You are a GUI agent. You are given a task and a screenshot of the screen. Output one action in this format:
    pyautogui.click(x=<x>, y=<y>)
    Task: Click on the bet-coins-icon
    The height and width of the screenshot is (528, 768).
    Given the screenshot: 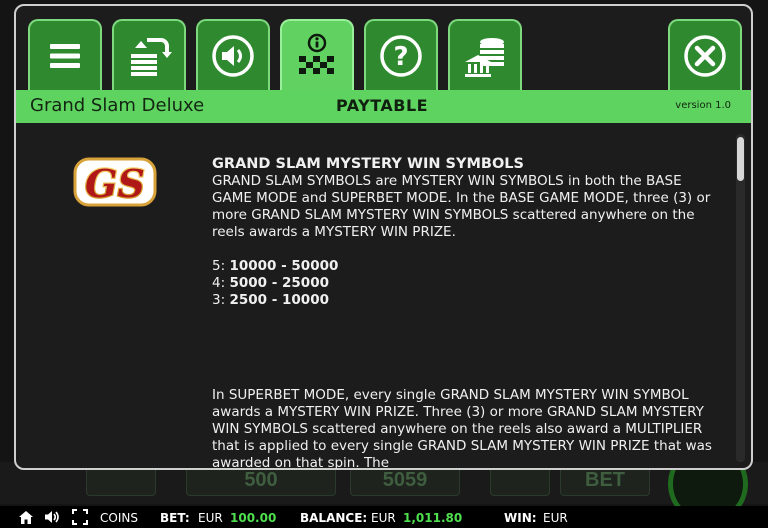 What is the action you would take?
    pyautogui.click(x=484, y=57)
    